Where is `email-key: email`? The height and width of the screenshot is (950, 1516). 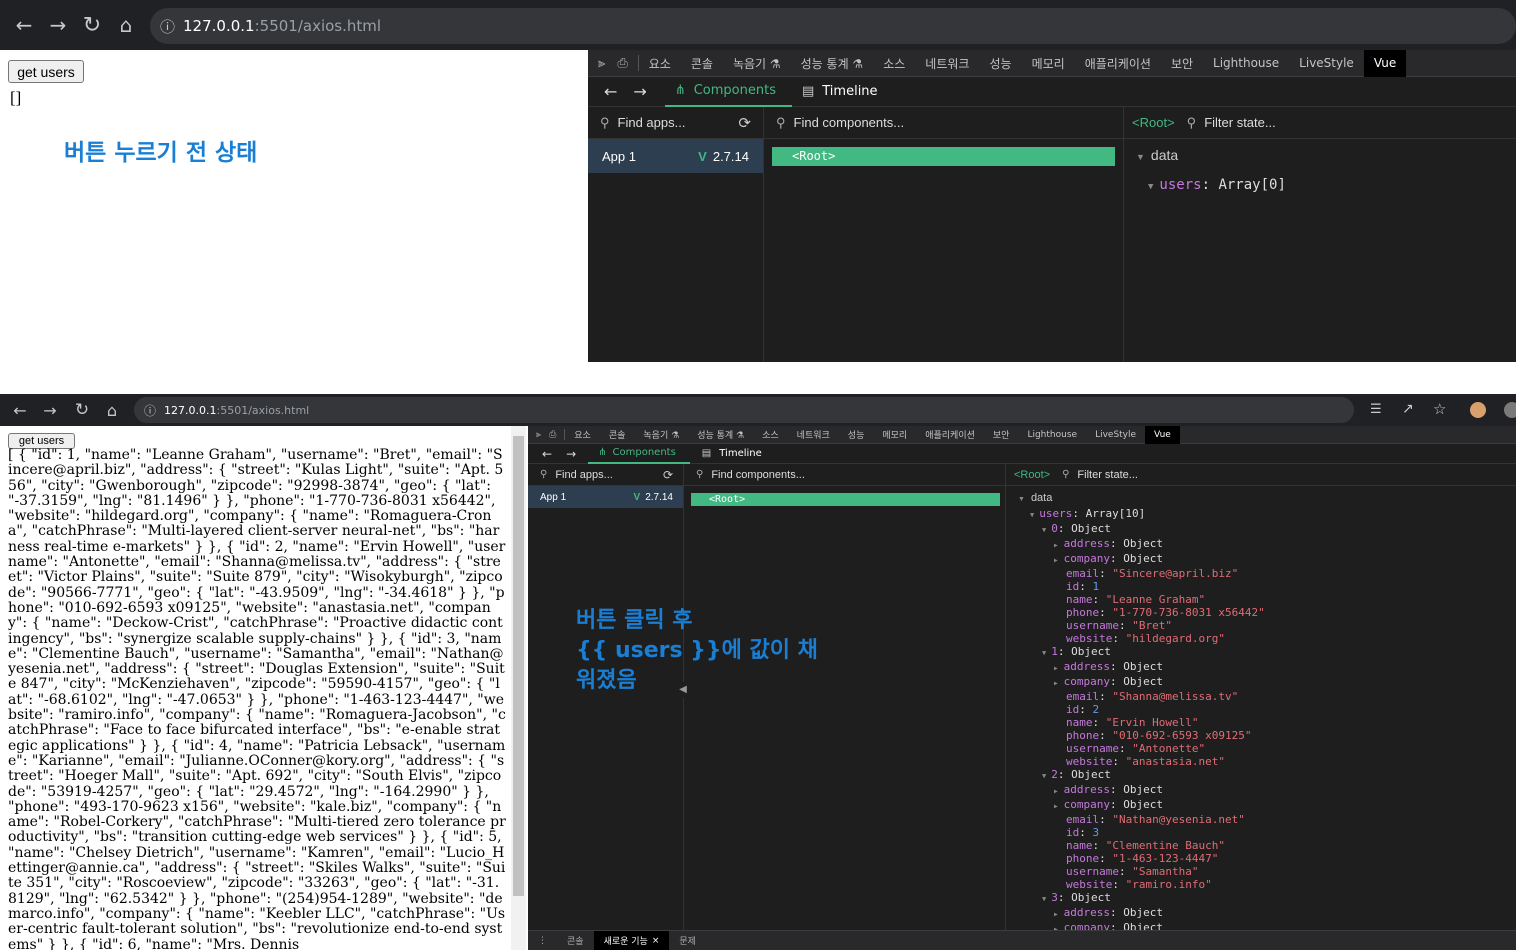
email-key: email is located at coordinates (1083, 819).